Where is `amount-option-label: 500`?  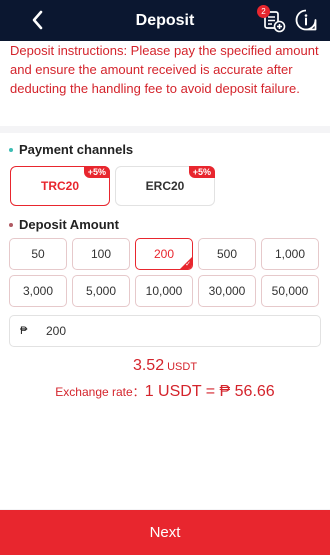 amount-option-label: 500 is located at coordinates (227, 254).